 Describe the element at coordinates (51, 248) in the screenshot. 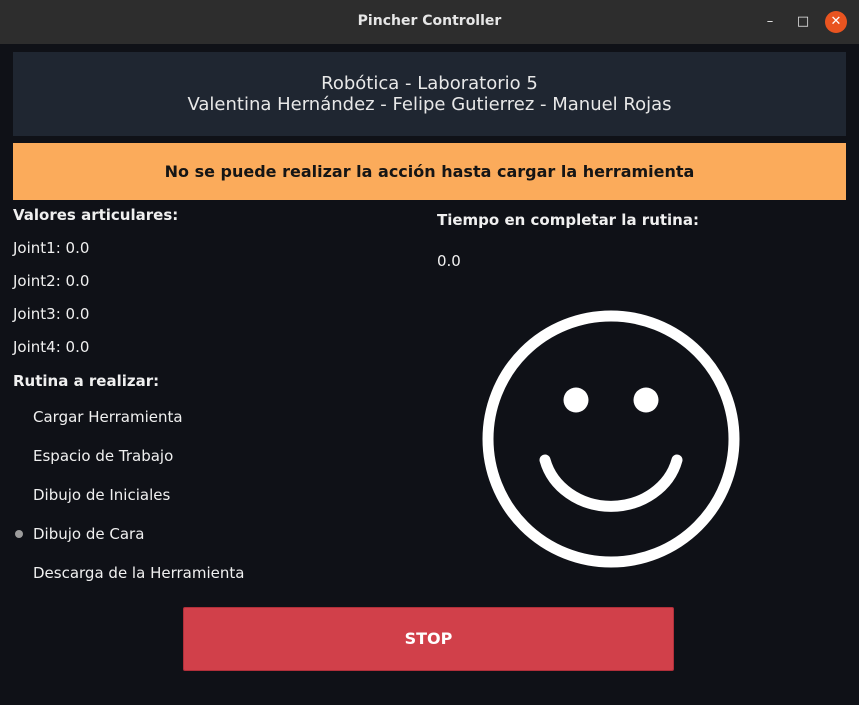

I see `joint1-value: Joint1: 0.0` at that location.